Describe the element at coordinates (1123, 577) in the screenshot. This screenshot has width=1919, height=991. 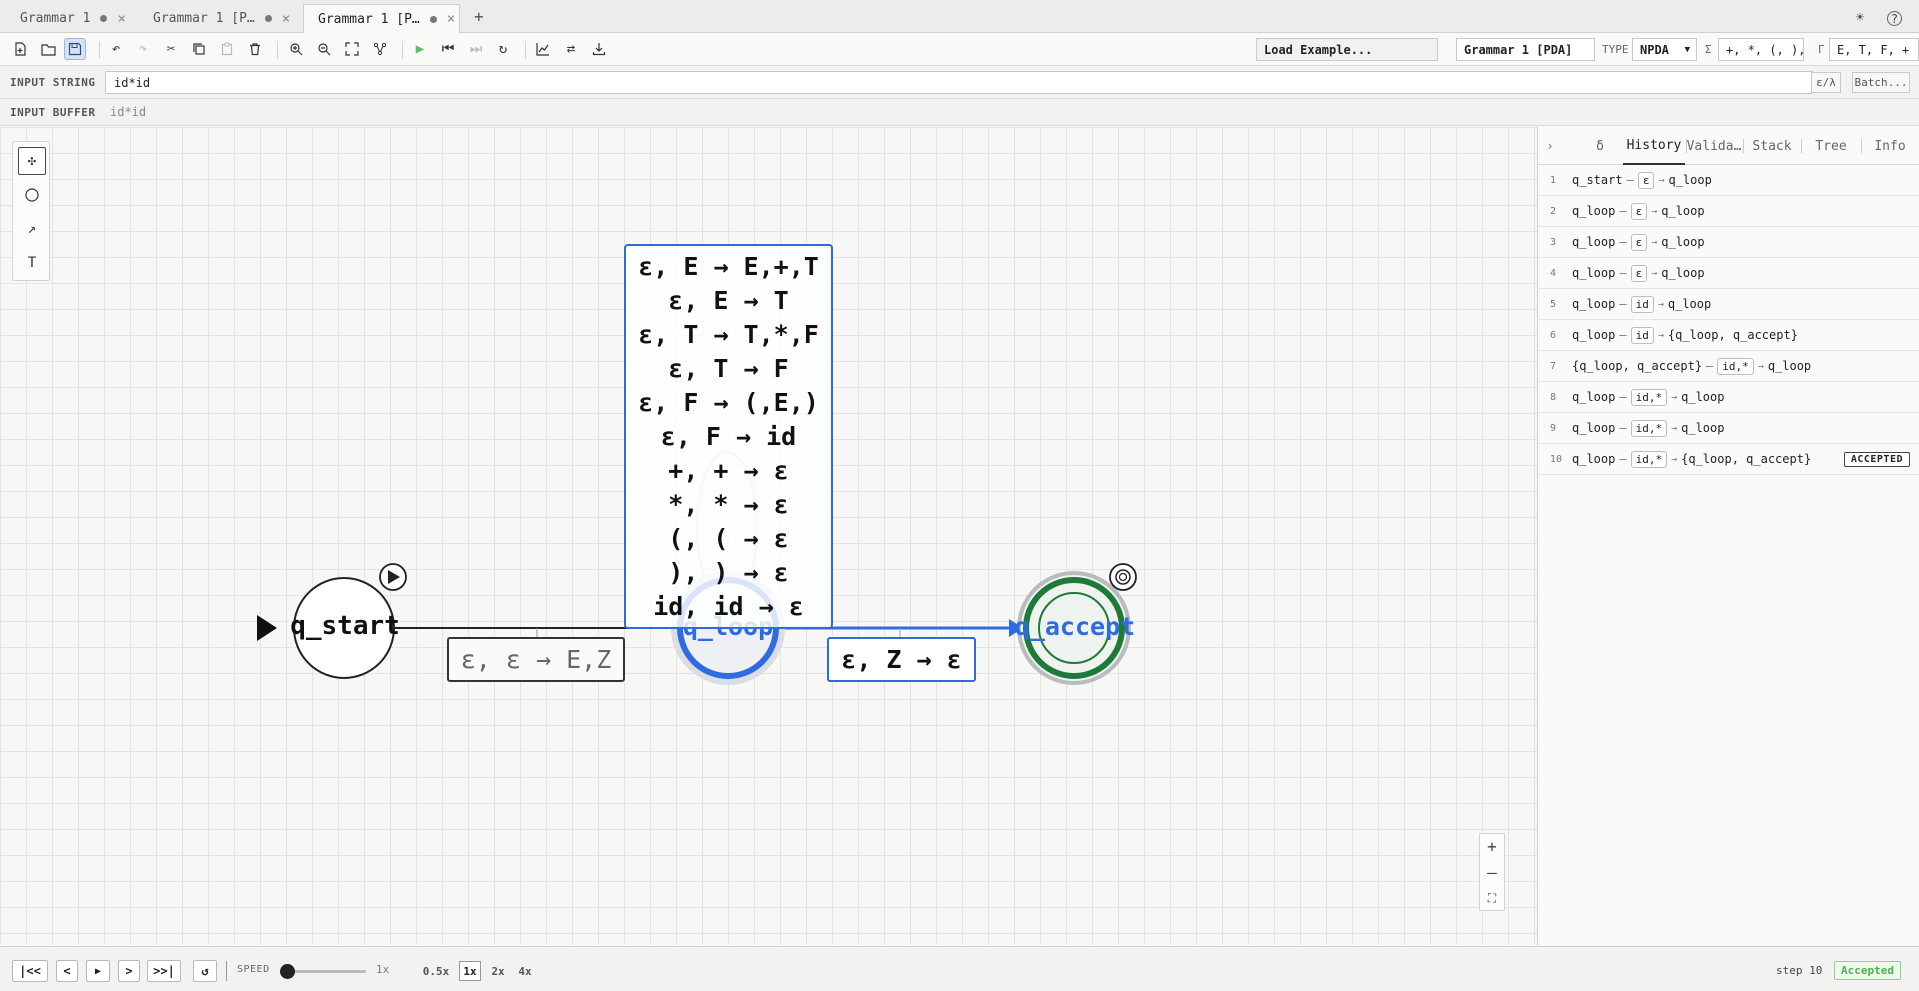
I see `accept-badge-icon` at that location.